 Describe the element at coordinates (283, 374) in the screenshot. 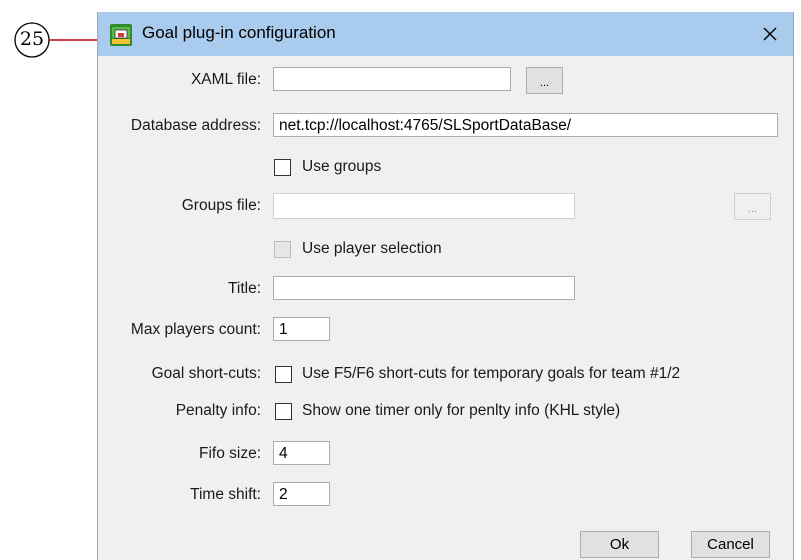

I see `goal-shortcuts-checkbox` at that location.